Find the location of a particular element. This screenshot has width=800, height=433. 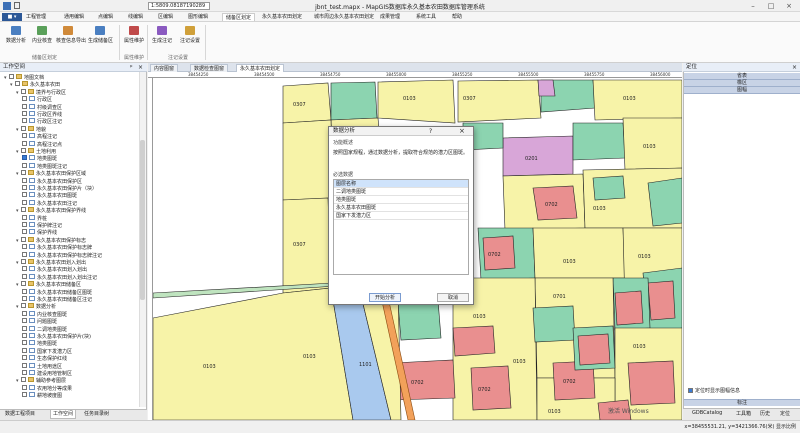

doc-tab-1: 数据检查图窗 is located at coordinates (209, 68).